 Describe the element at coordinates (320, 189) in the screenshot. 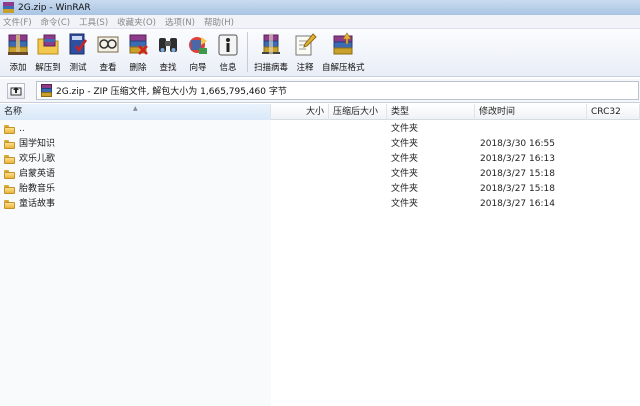

I see `list-item: 胎教音乐 文件夹 2018/3/27 15:18` at that location.